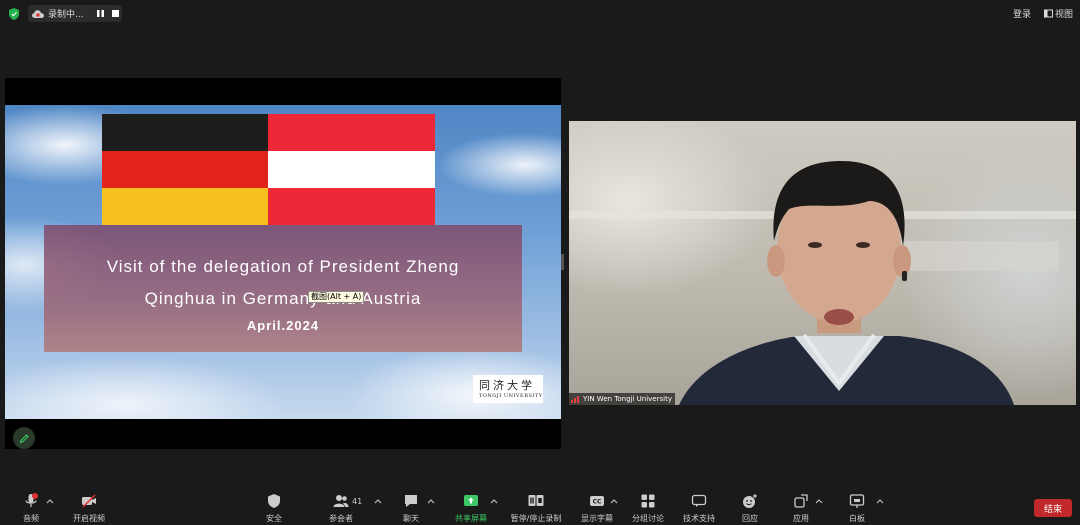 The width and height of the screenshot is (1080, 525). What do you see at coordinates (50, 501) in the screenshot?
I see `audio-chevron-up-icon` at bounding box center [50, 501].